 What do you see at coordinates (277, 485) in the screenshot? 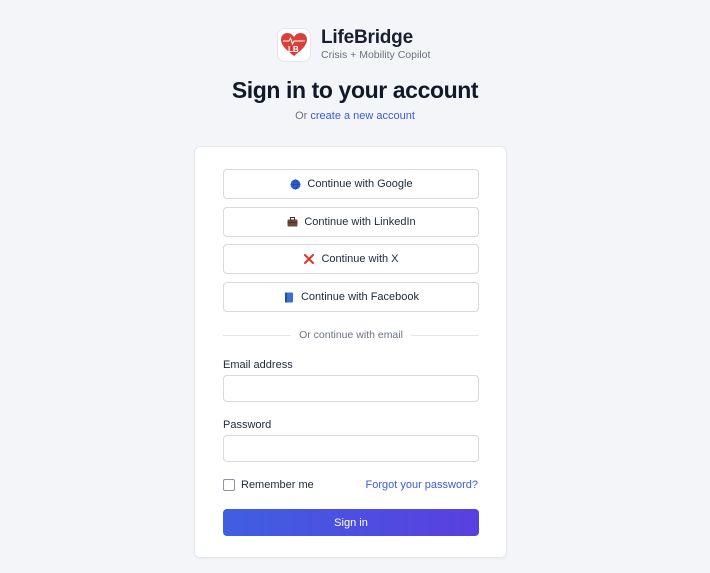
I see `remember-me-label: Remember me` at bounding box center [277, 485].